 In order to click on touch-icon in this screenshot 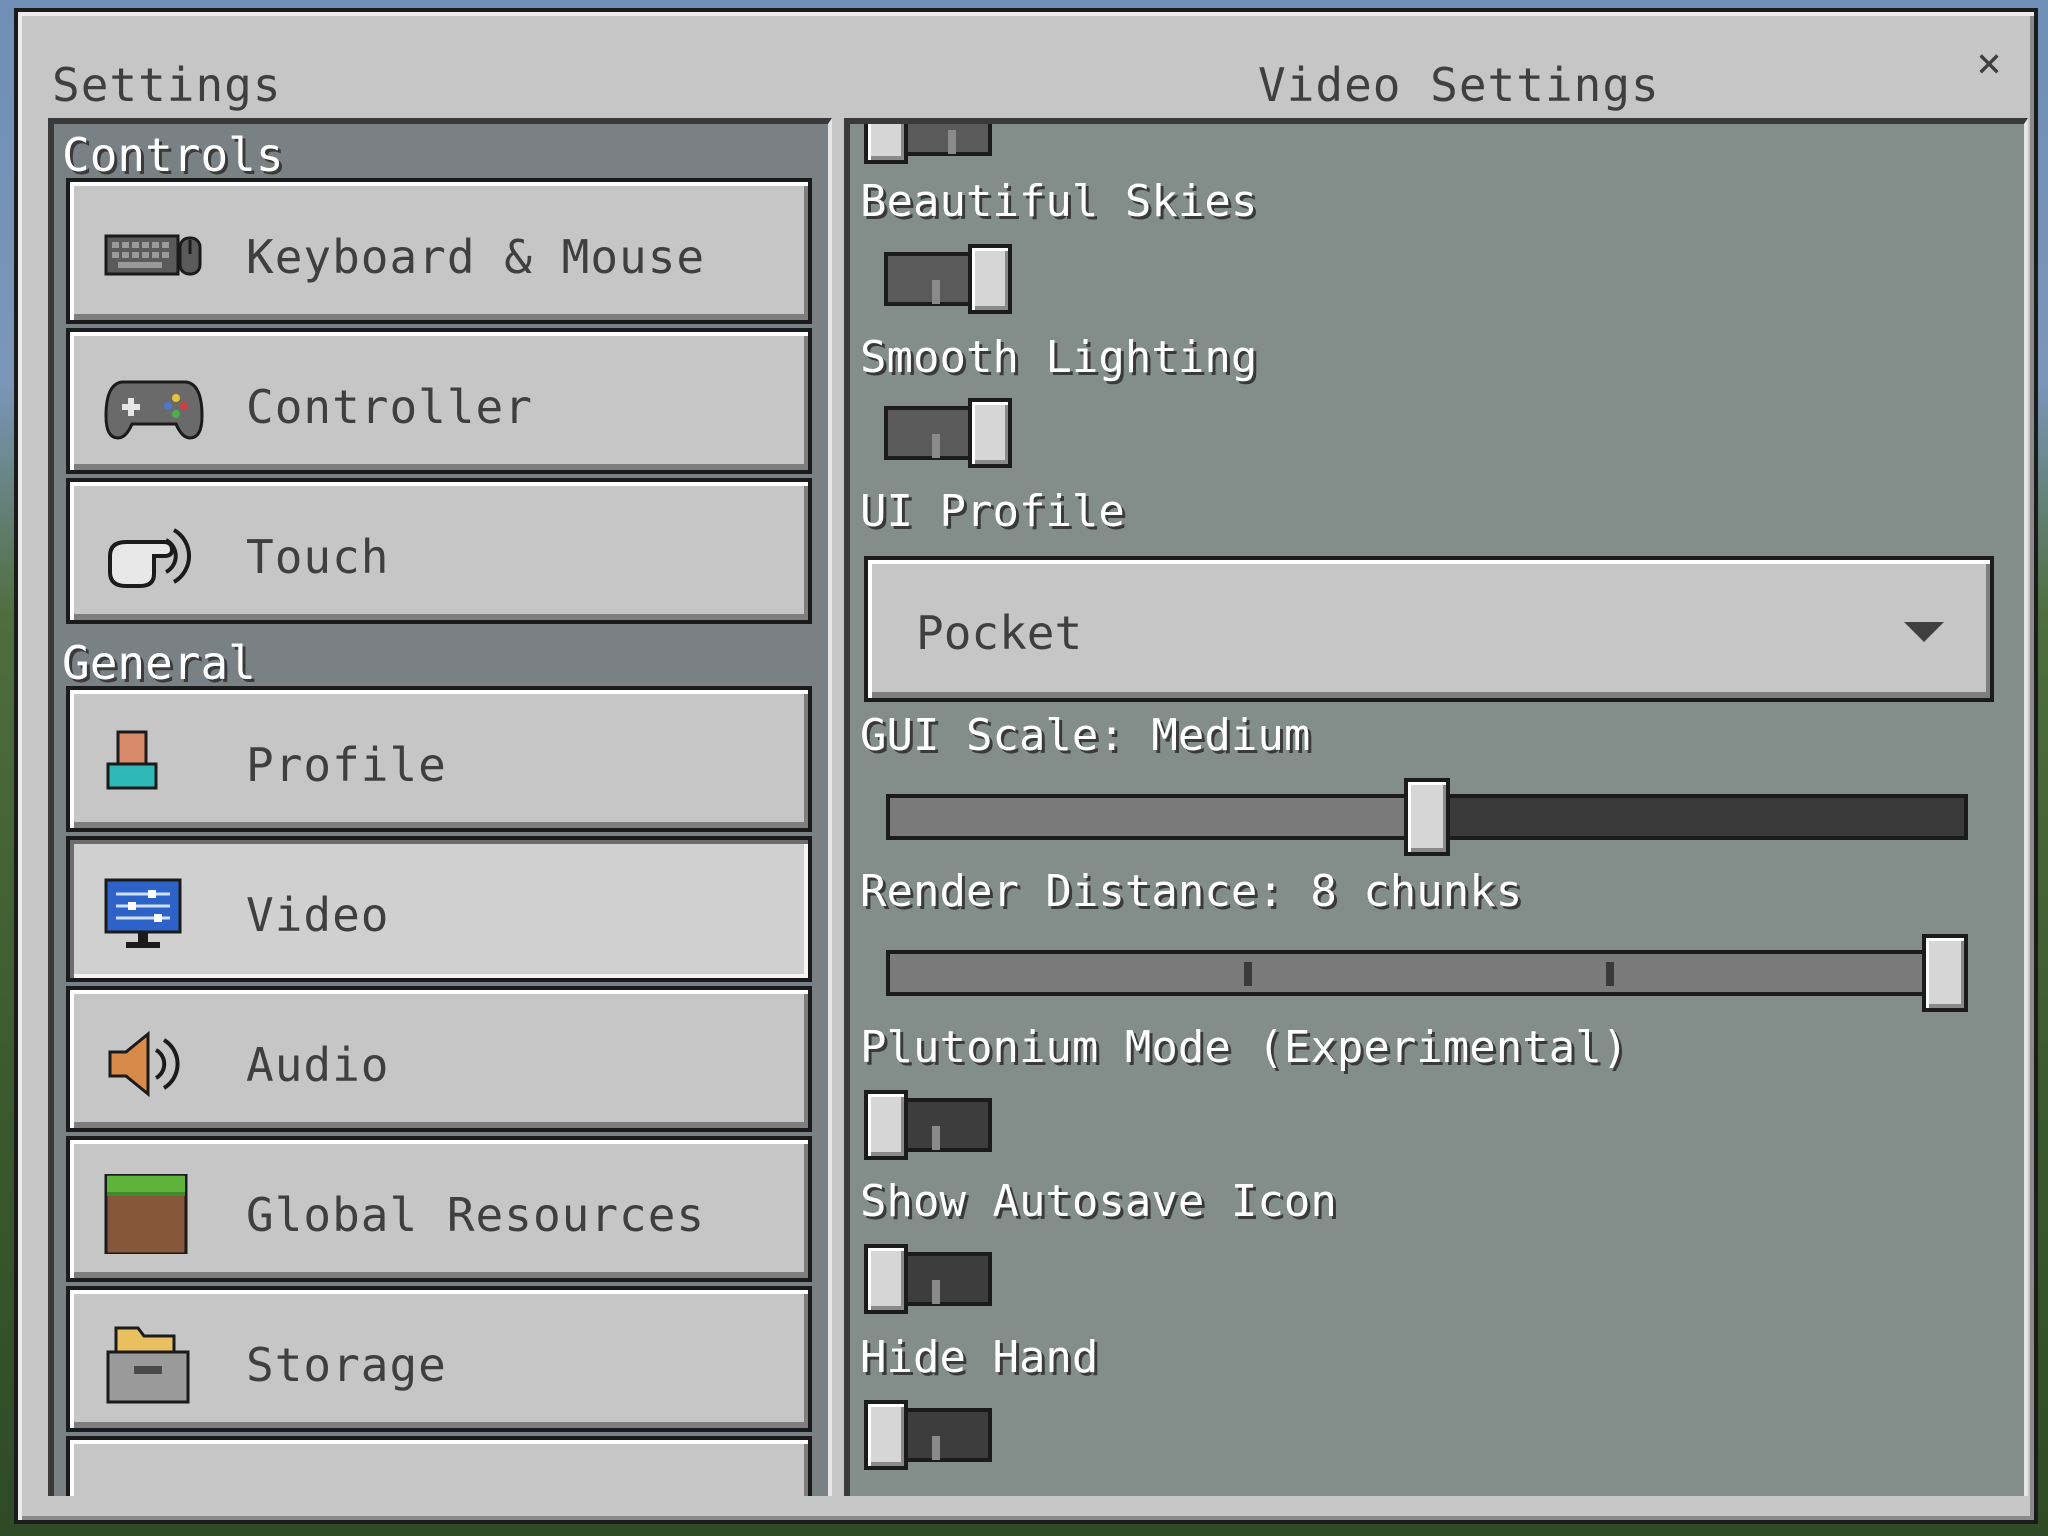, I will do `click(150, 558)`.